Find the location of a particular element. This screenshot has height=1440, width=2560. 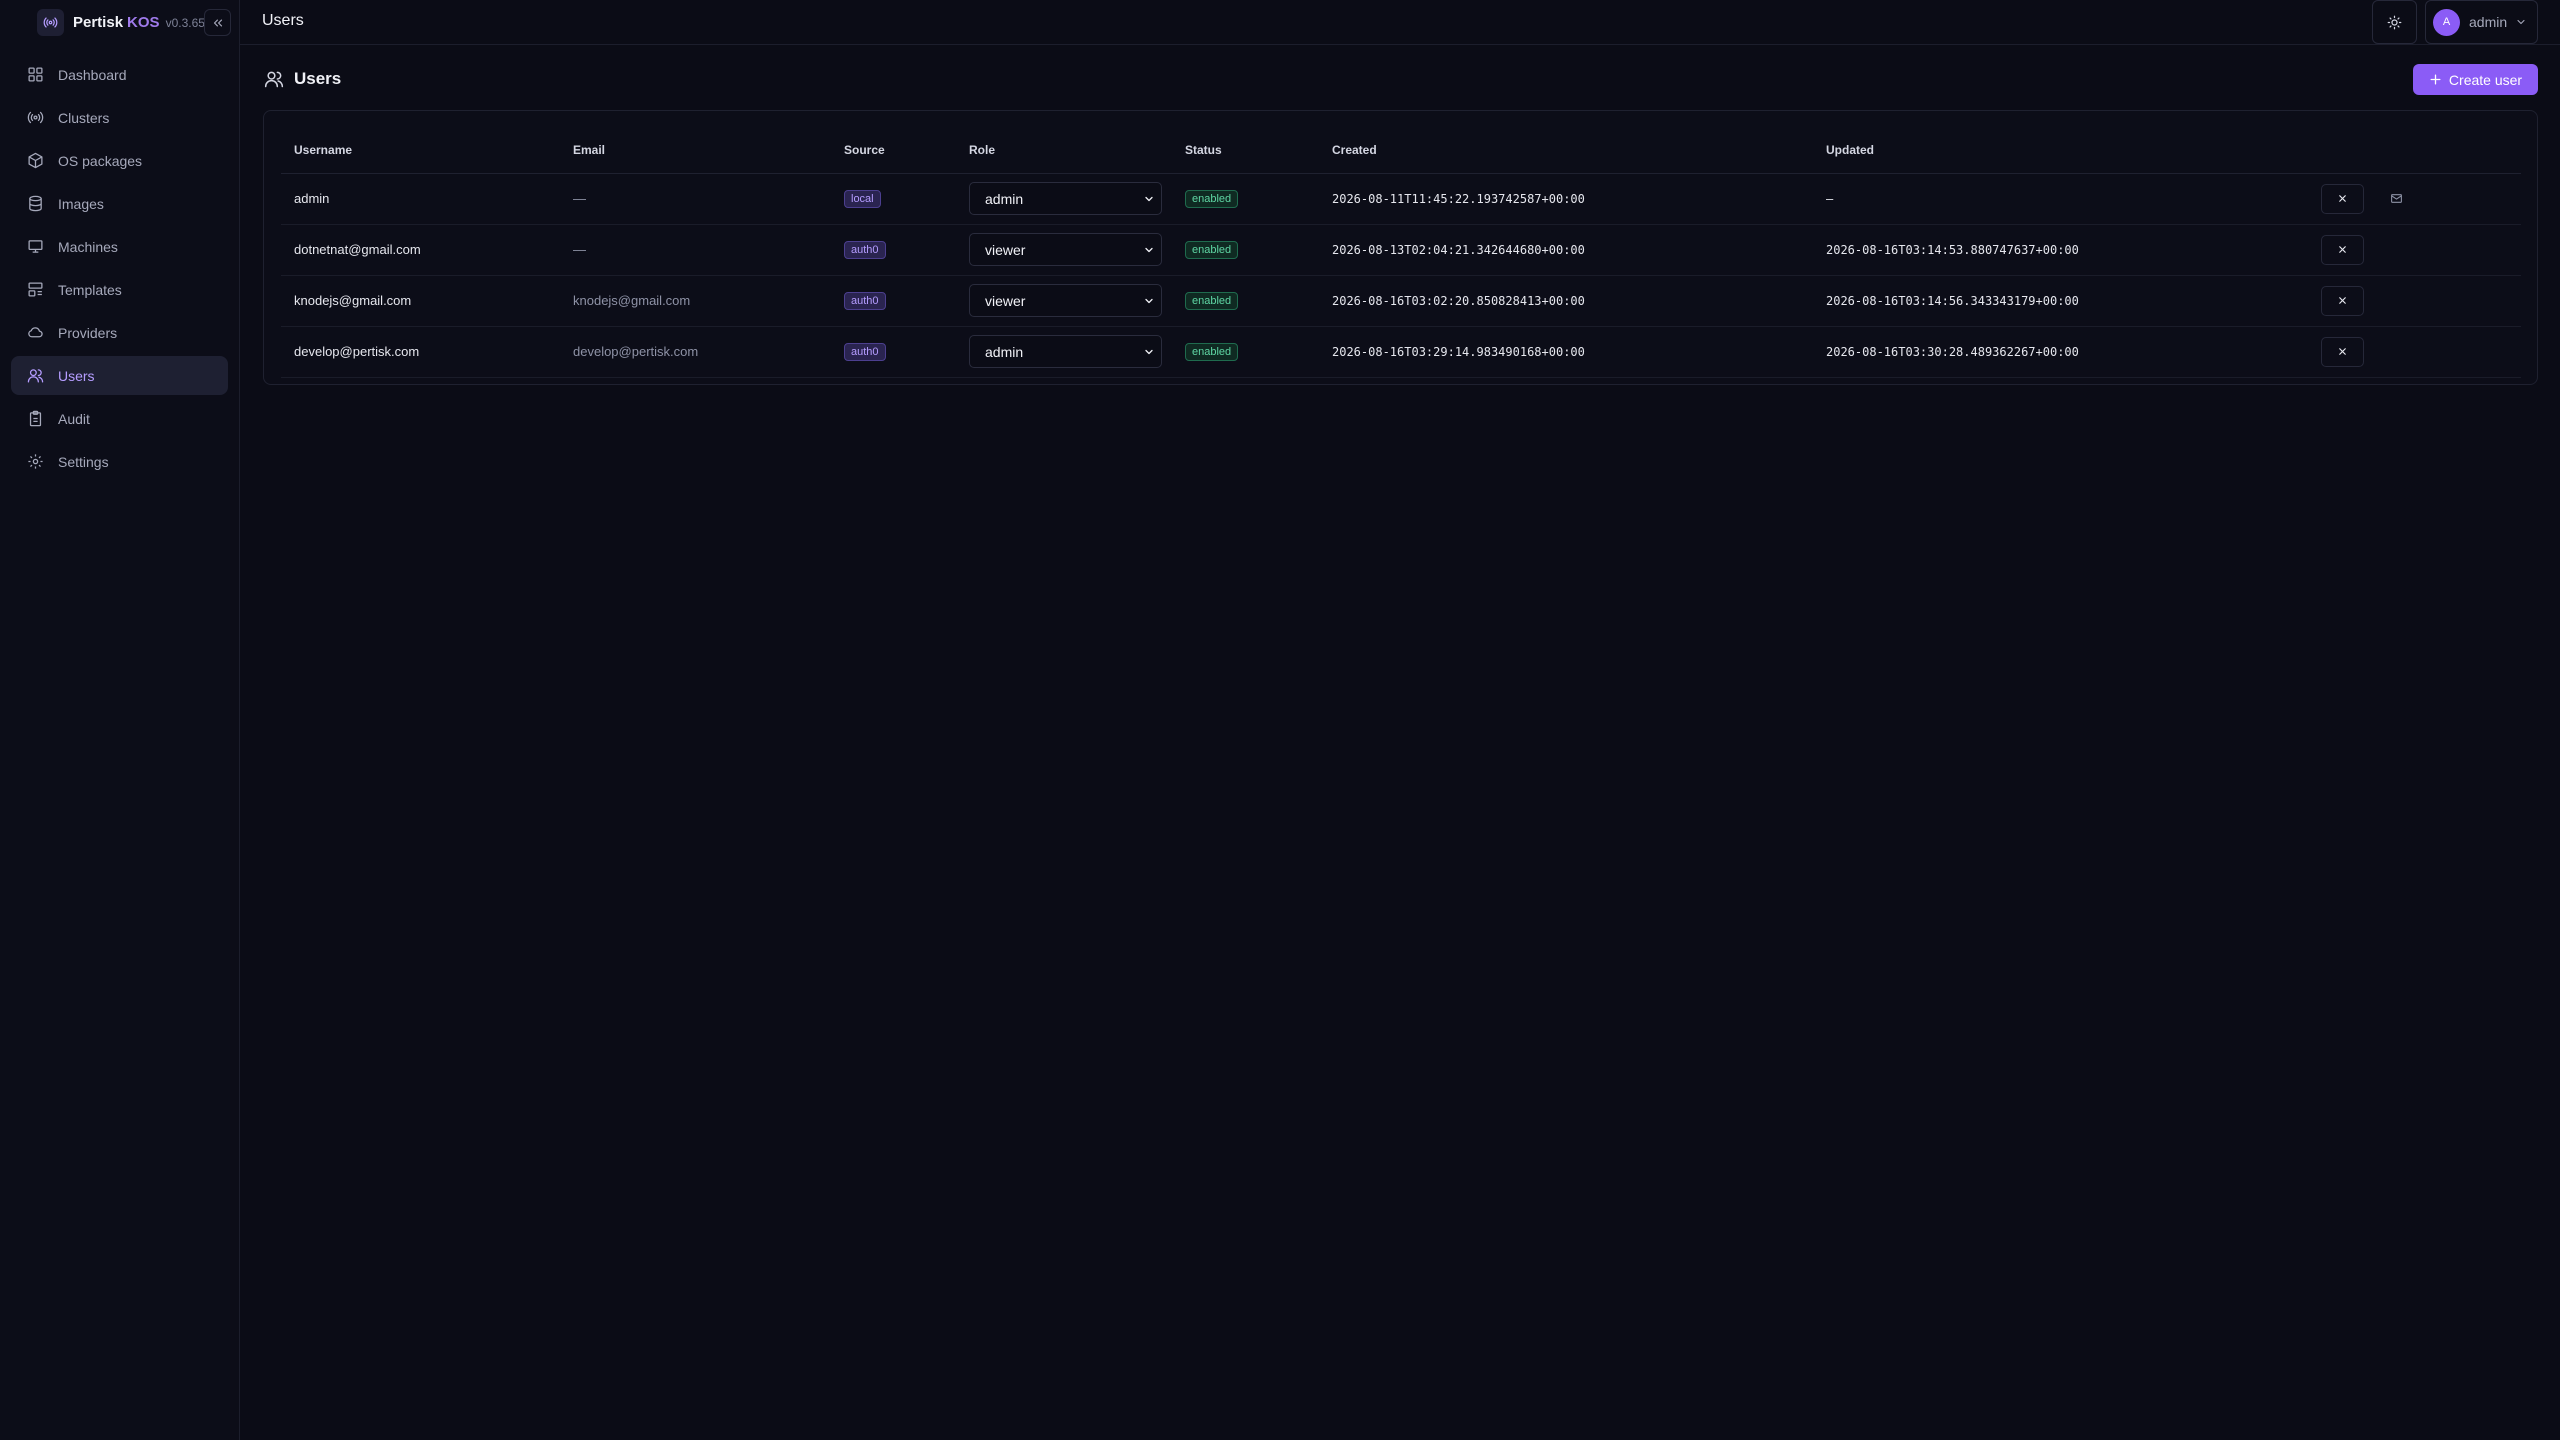

column-header-source: Source is located at coordinates (893, 151).